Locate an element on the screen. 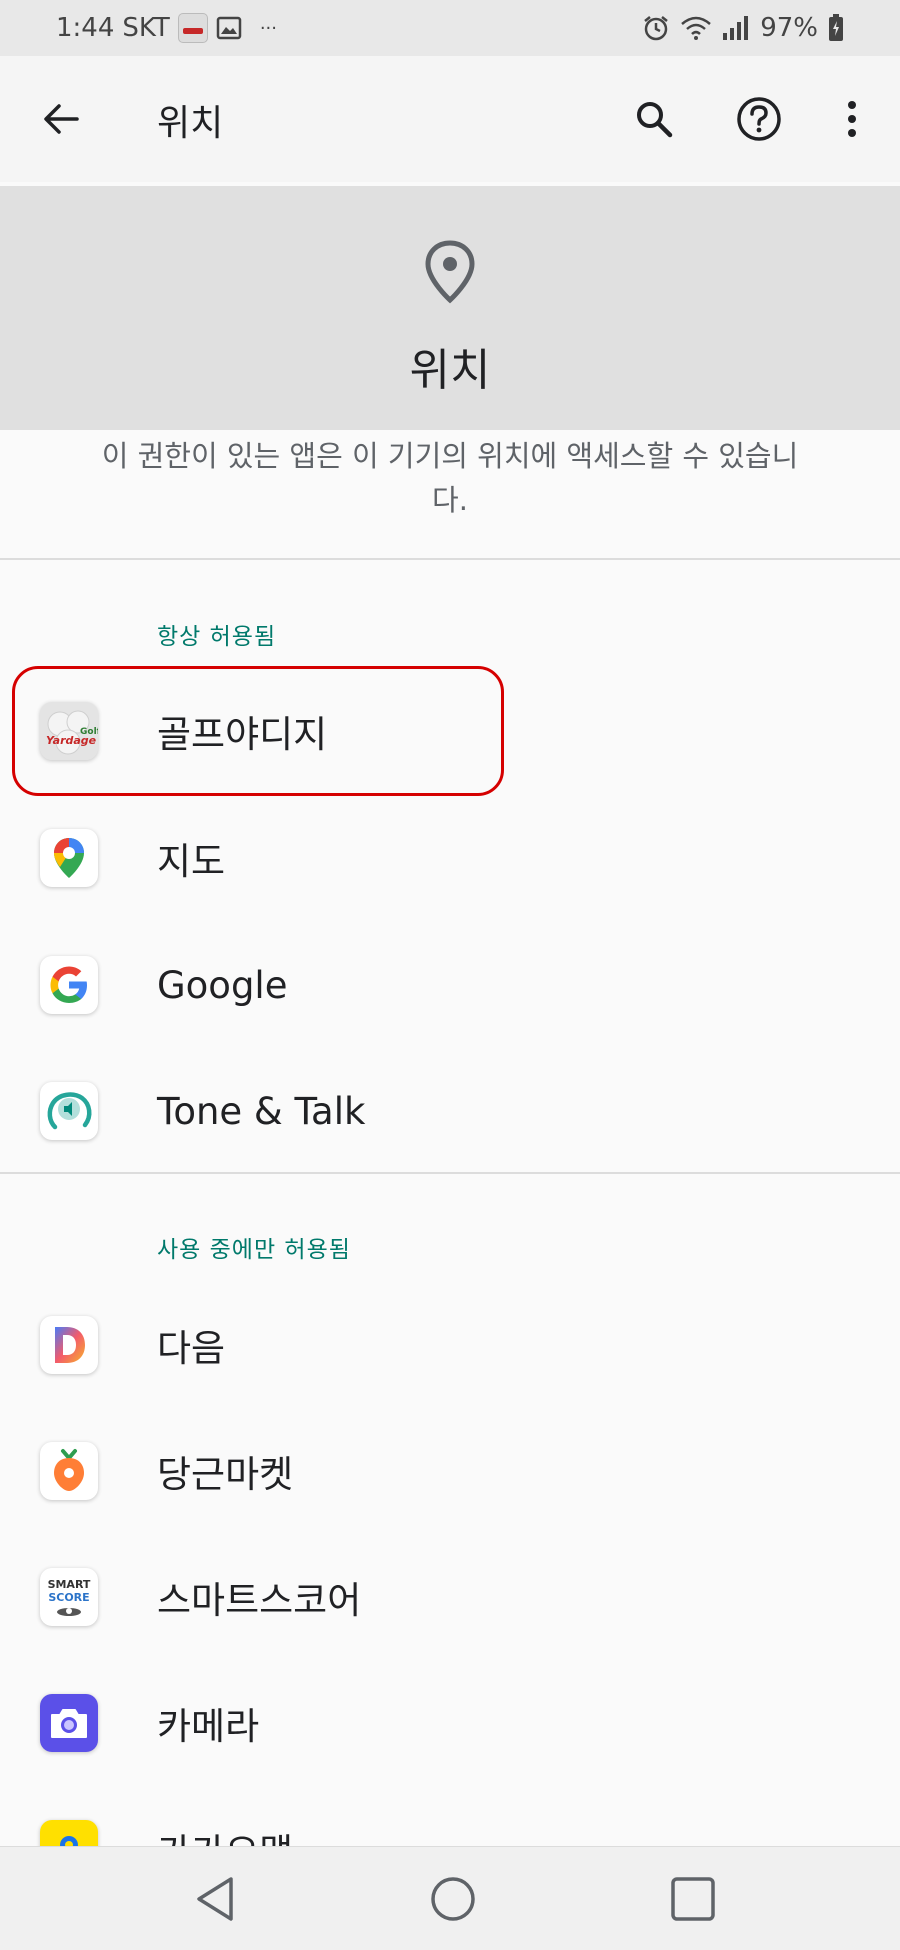 This screenshot has height=1950, width=900. golf-yardage-notification-icon is located at coordinates (192, 28).